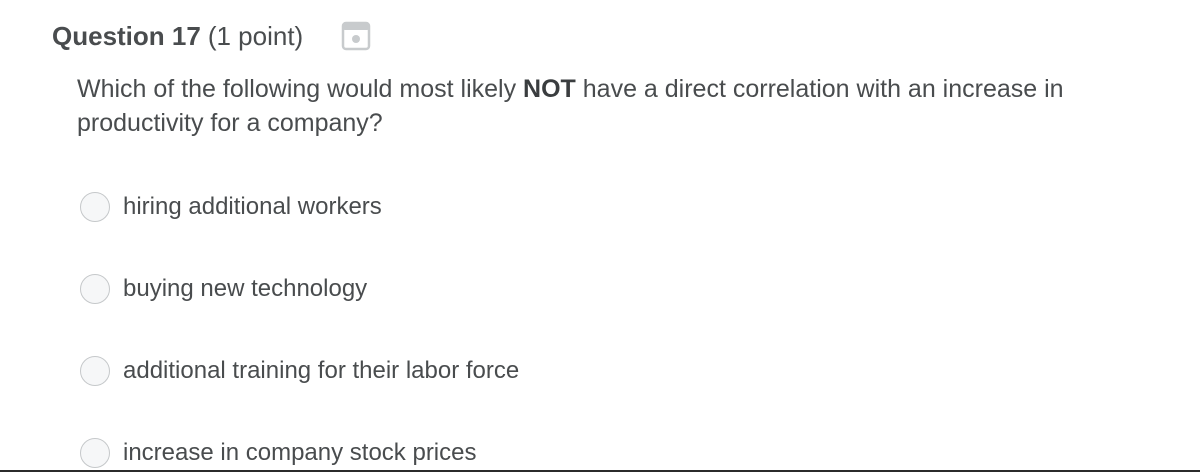 The height and width of the screenshot is (472, 1200). I want to click on question-text-emphasis: NOT, so click(549, 89).